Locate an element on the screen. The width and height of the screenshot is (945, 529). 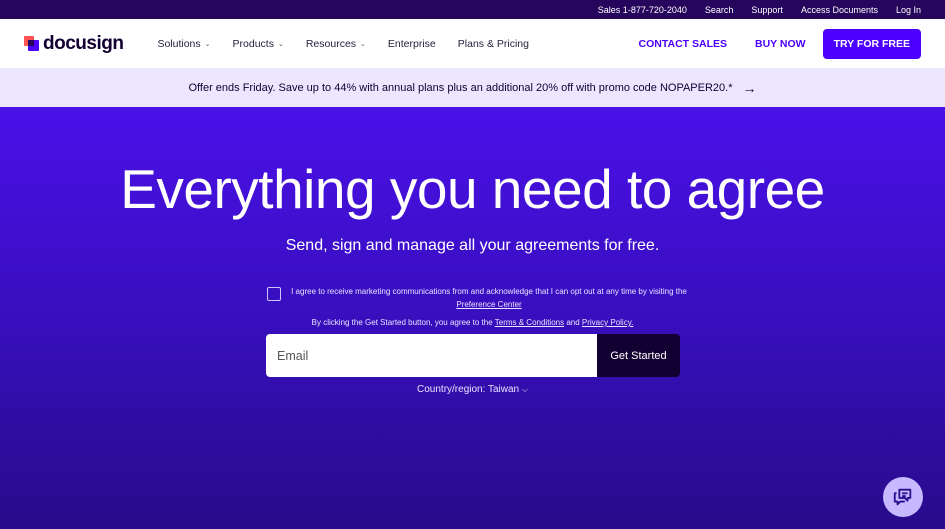
nav-plans-pricing: Plans & Pricing is located at coordinates (493, 44).